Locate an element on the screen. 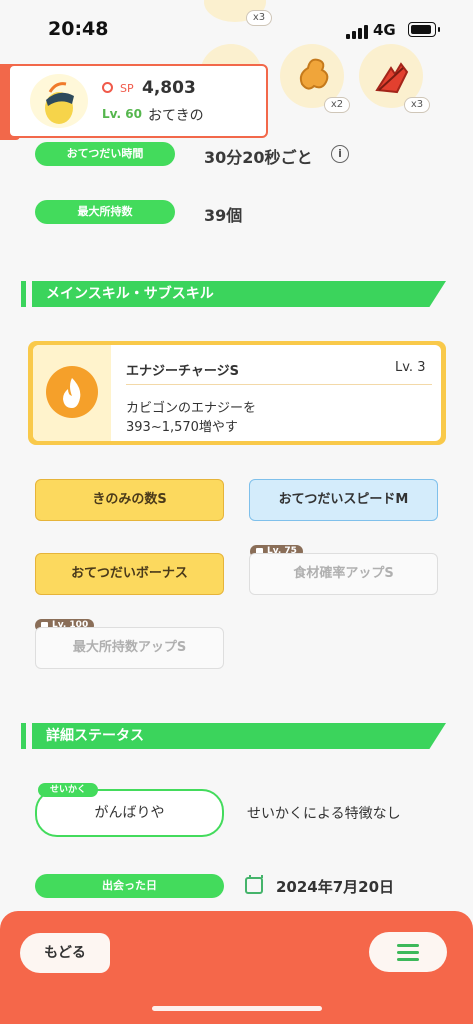  pokemon-level: Lv. 60 is located at coordinates (122, 114).